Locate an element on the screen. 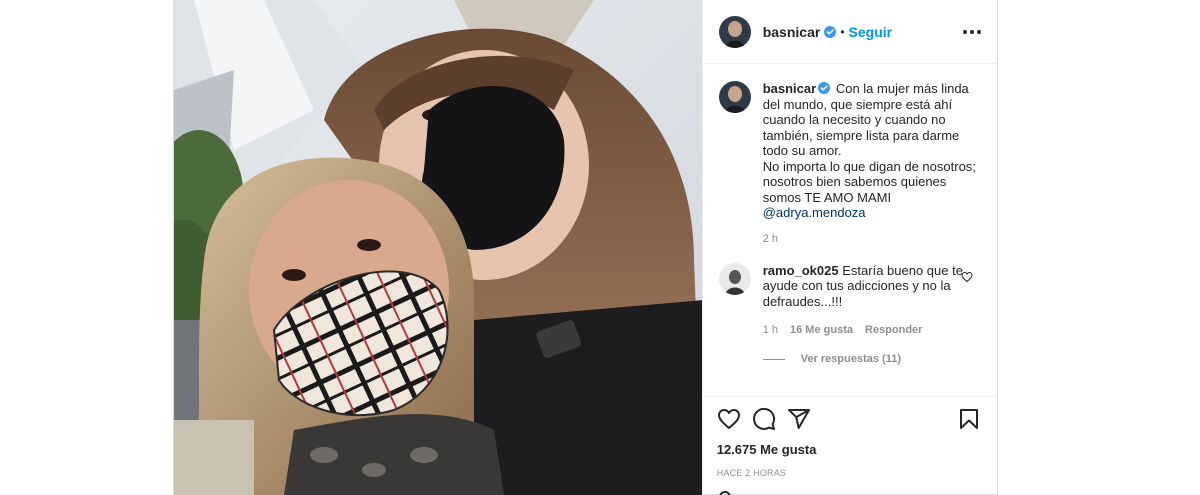  bookmark-icon is located at coordinates (969, 419).